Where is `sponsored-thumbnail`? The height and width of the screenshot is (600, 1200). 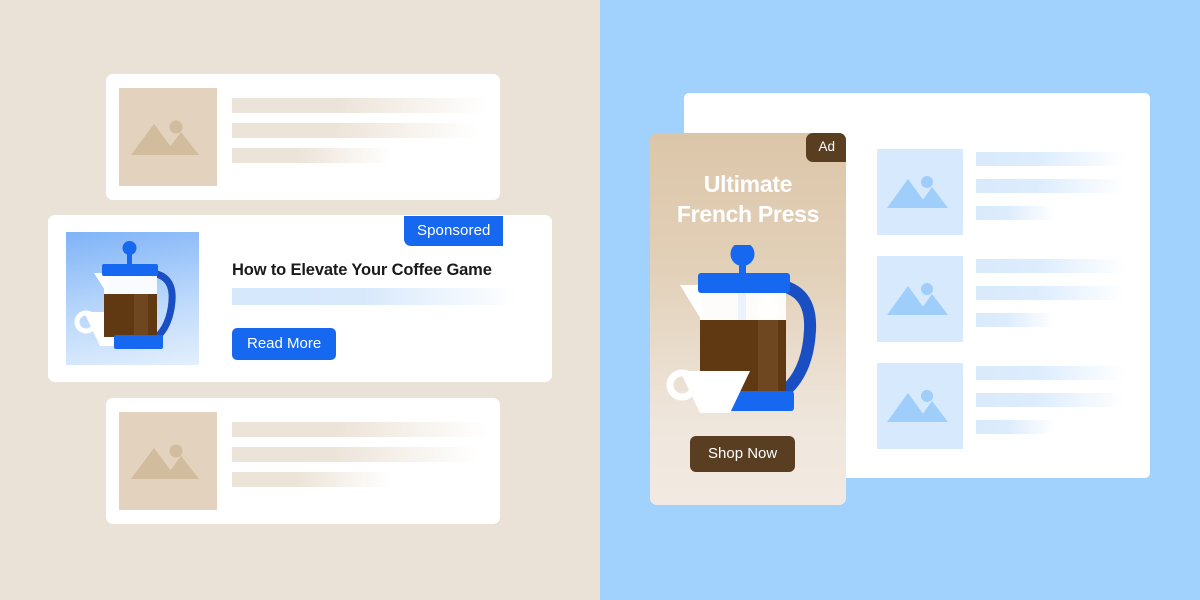 sponsored-thumbnail is located at coordinates (132, 298).